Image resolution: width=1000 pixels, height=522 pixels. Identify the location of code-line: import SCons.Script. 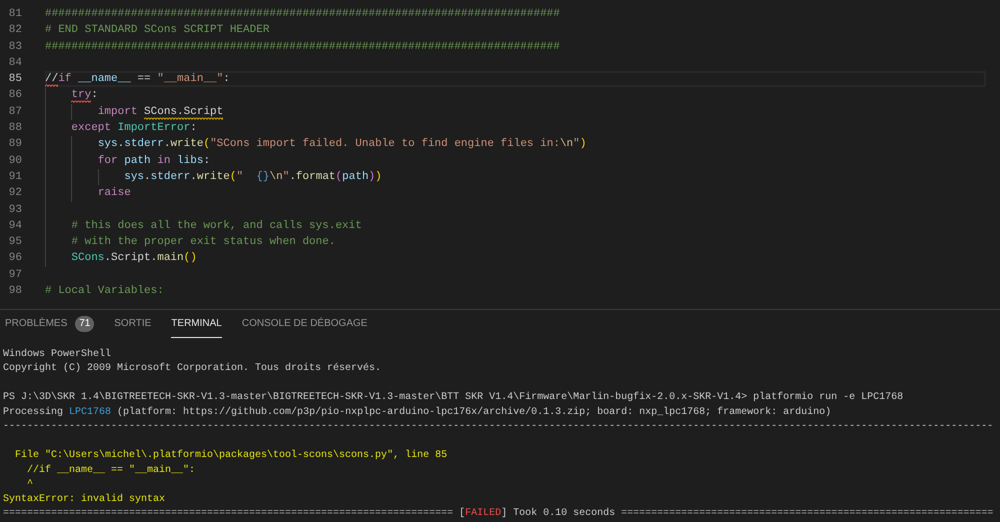
(161, 112).